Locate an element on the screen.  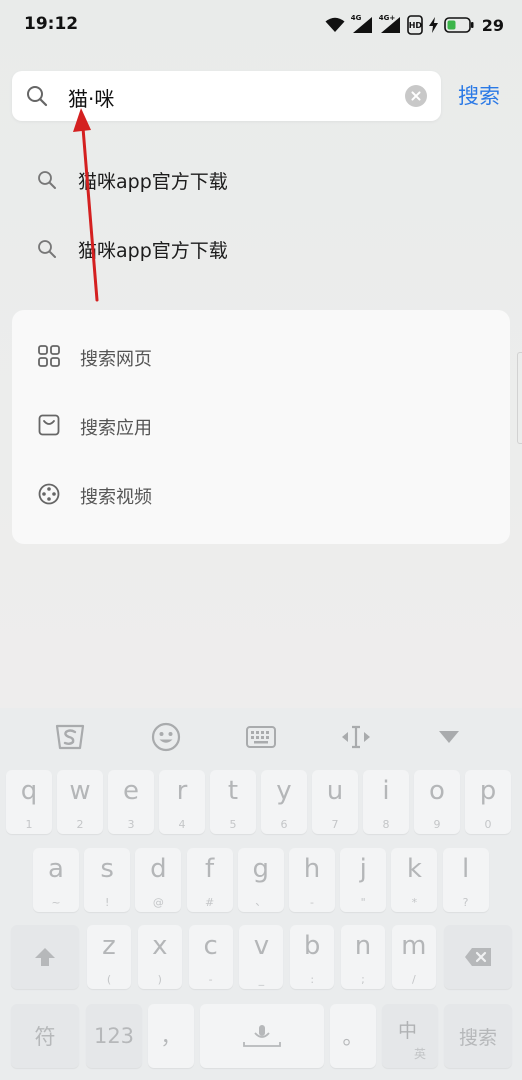
keyboard-icon is located at coordinates (261, 737).